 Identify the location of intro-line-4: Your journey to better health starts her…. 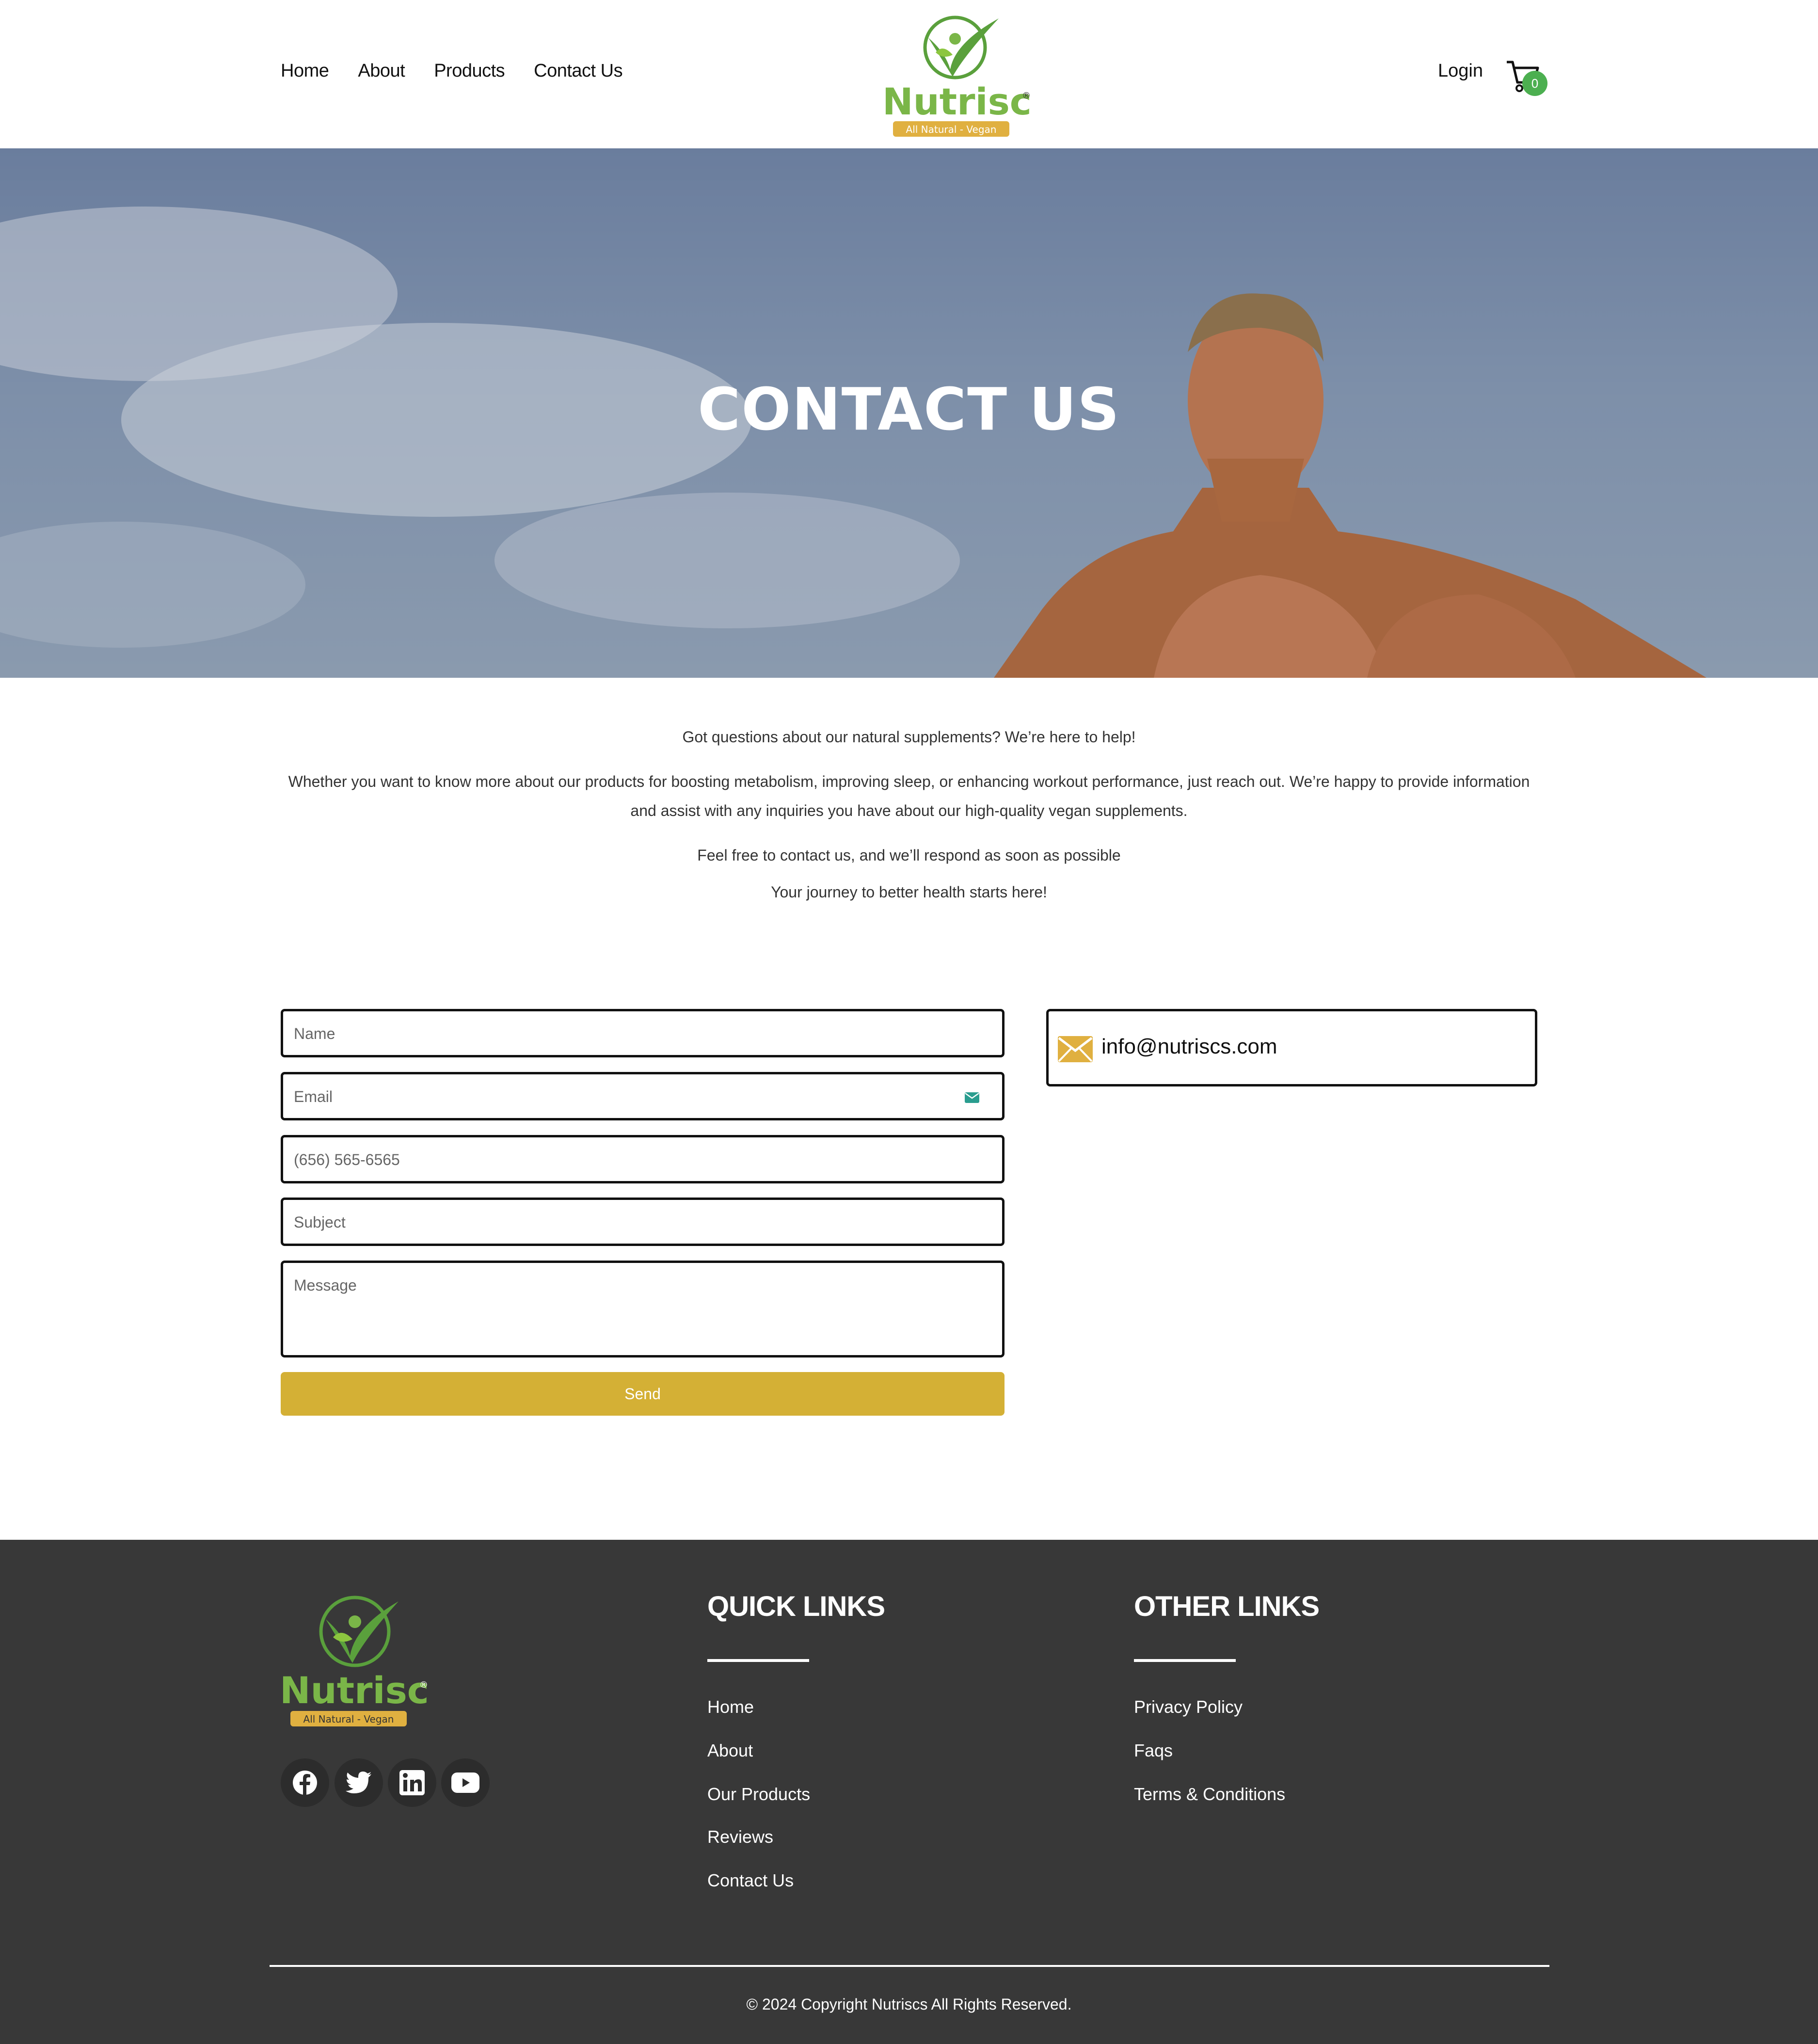
(909, 892).